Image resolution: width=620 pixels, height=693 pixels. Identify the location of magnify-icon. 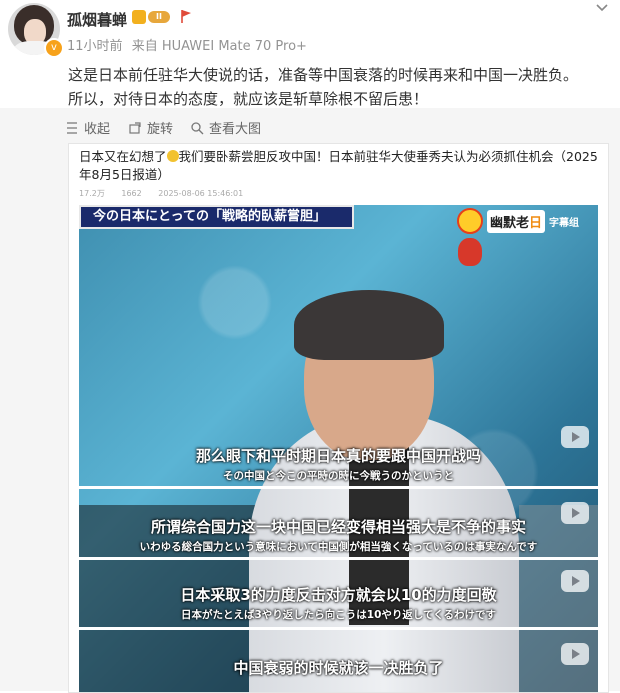
(197, 127).